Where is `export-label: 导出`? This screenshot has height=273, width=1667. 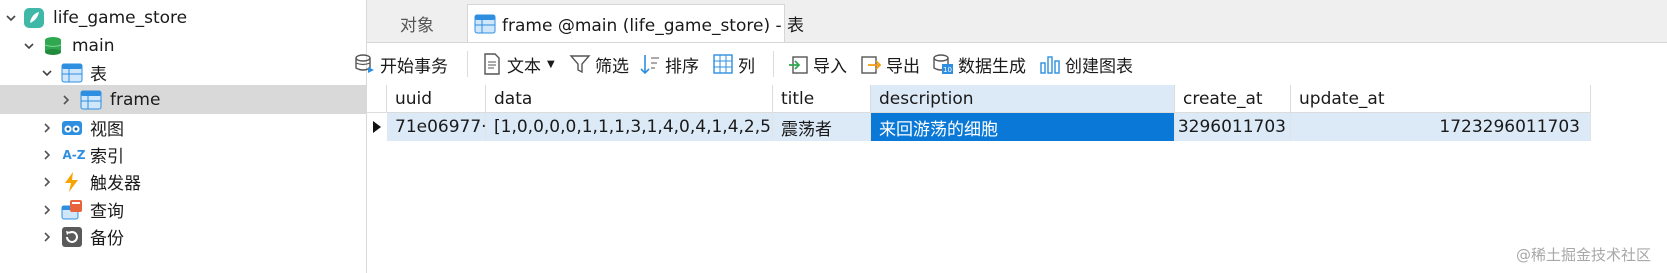
export-label: 导出 is located at coordinates (903, 66).